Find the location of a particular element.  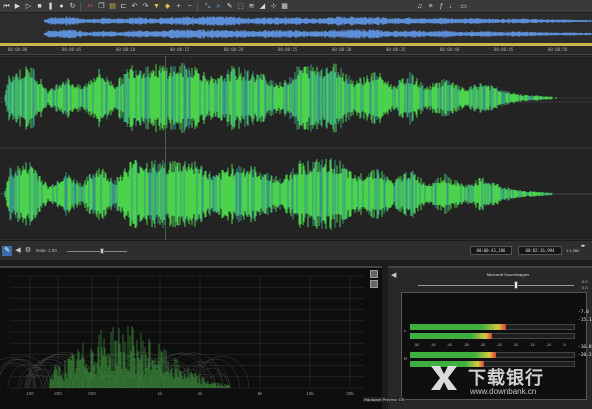

left-rms-meter-fill is located at coordinates (451, 336).